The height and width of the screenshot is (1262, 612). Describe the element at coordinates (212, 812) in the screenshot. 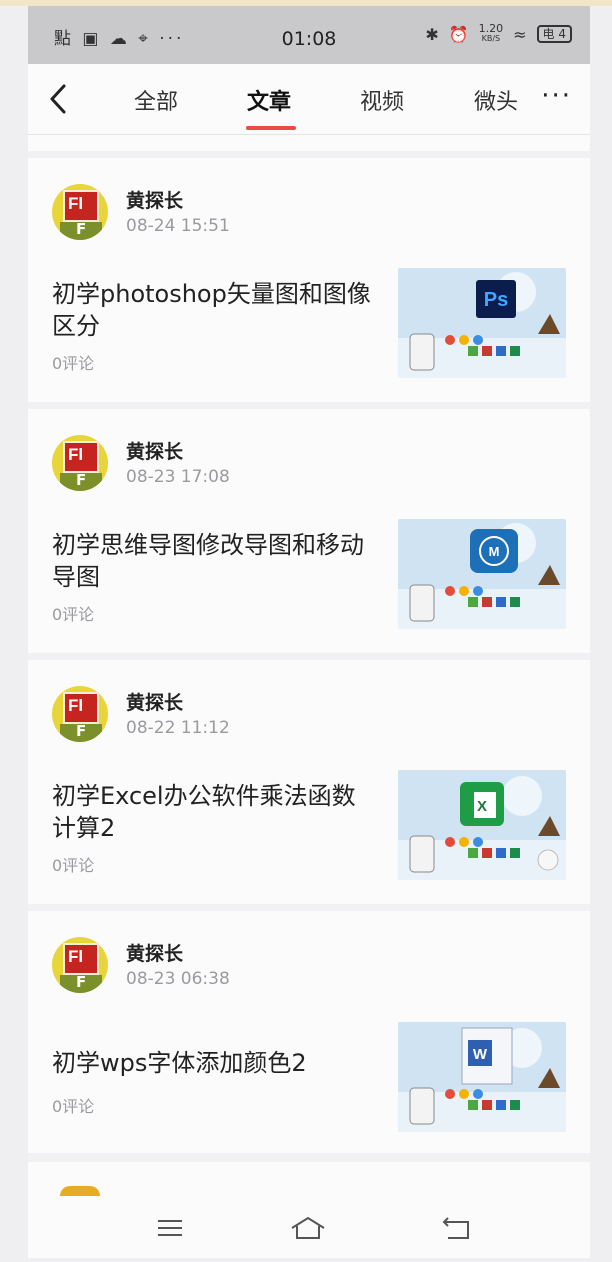

I see `article-title: 初学Excel办公软件乘法函数计算2` at that location.